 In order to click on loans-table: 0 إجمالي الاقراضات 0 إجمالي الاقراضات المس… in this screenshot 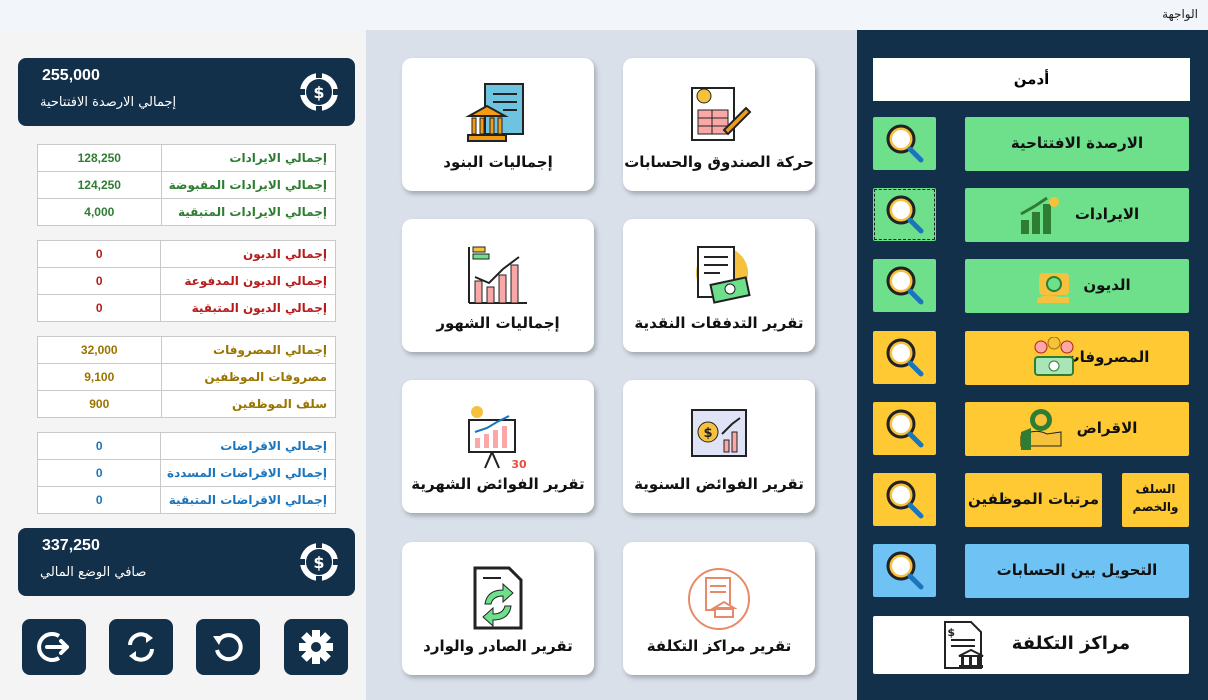, I will do `click(186, 473)`.